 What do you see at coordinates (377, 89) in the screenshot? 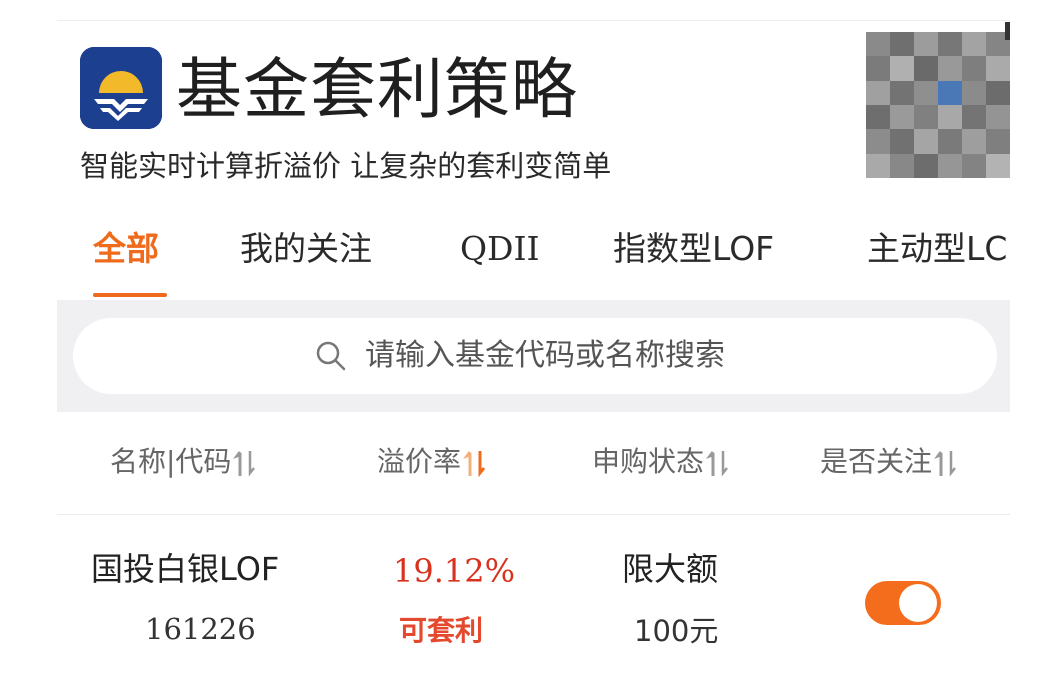
I see `app-title: 基金套利策略` at bounding box center [377, 89].